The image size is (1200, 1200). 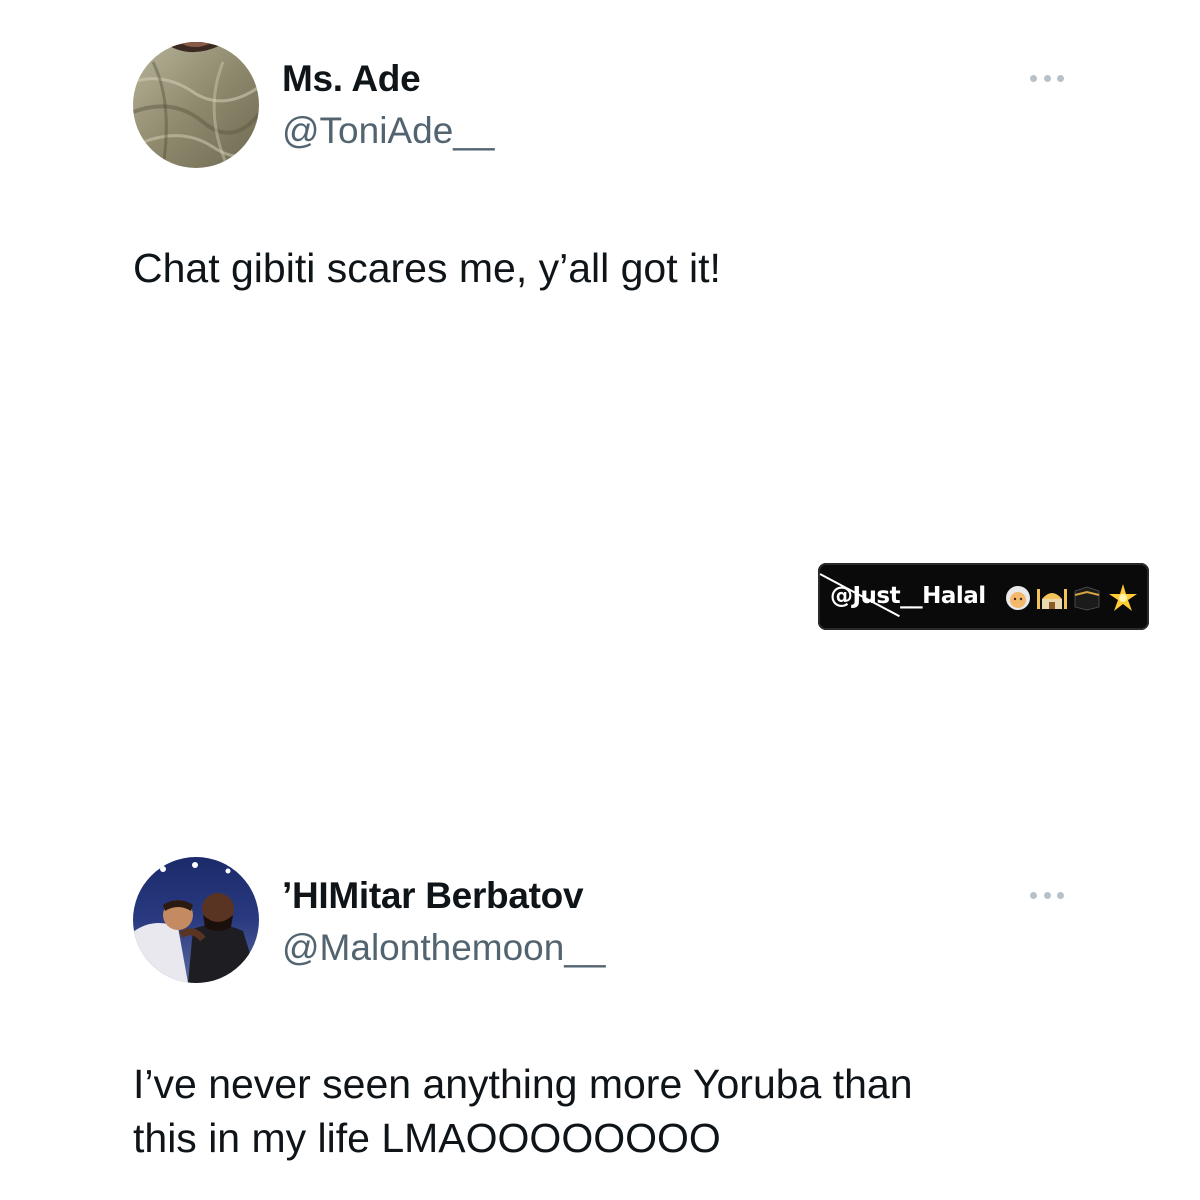 I want to click on tweet-text: Chat gibiti scares me, y’all got it!, so click(x=427, y=268).